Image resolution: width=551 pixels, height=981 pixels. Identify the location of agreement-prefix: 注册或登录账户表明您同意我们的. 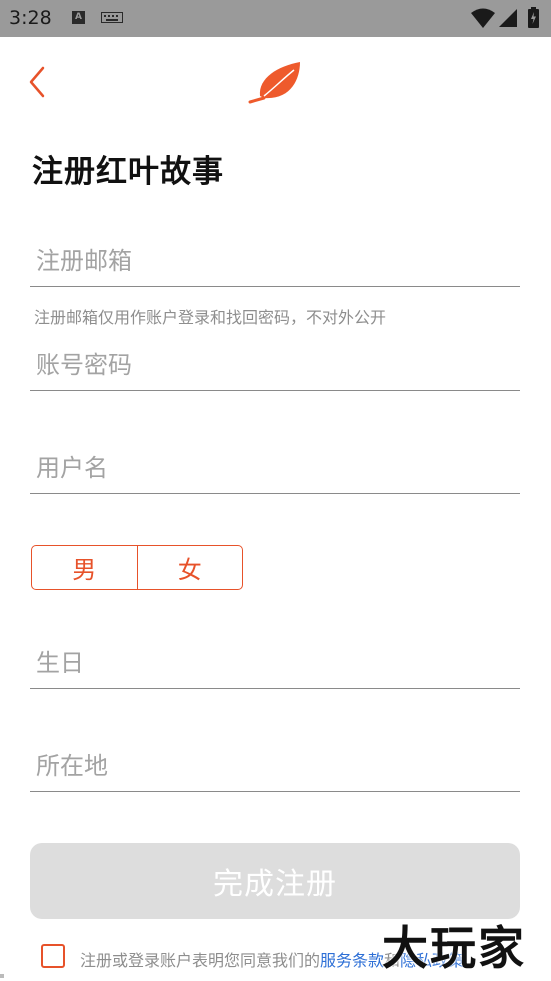
(200, 960).